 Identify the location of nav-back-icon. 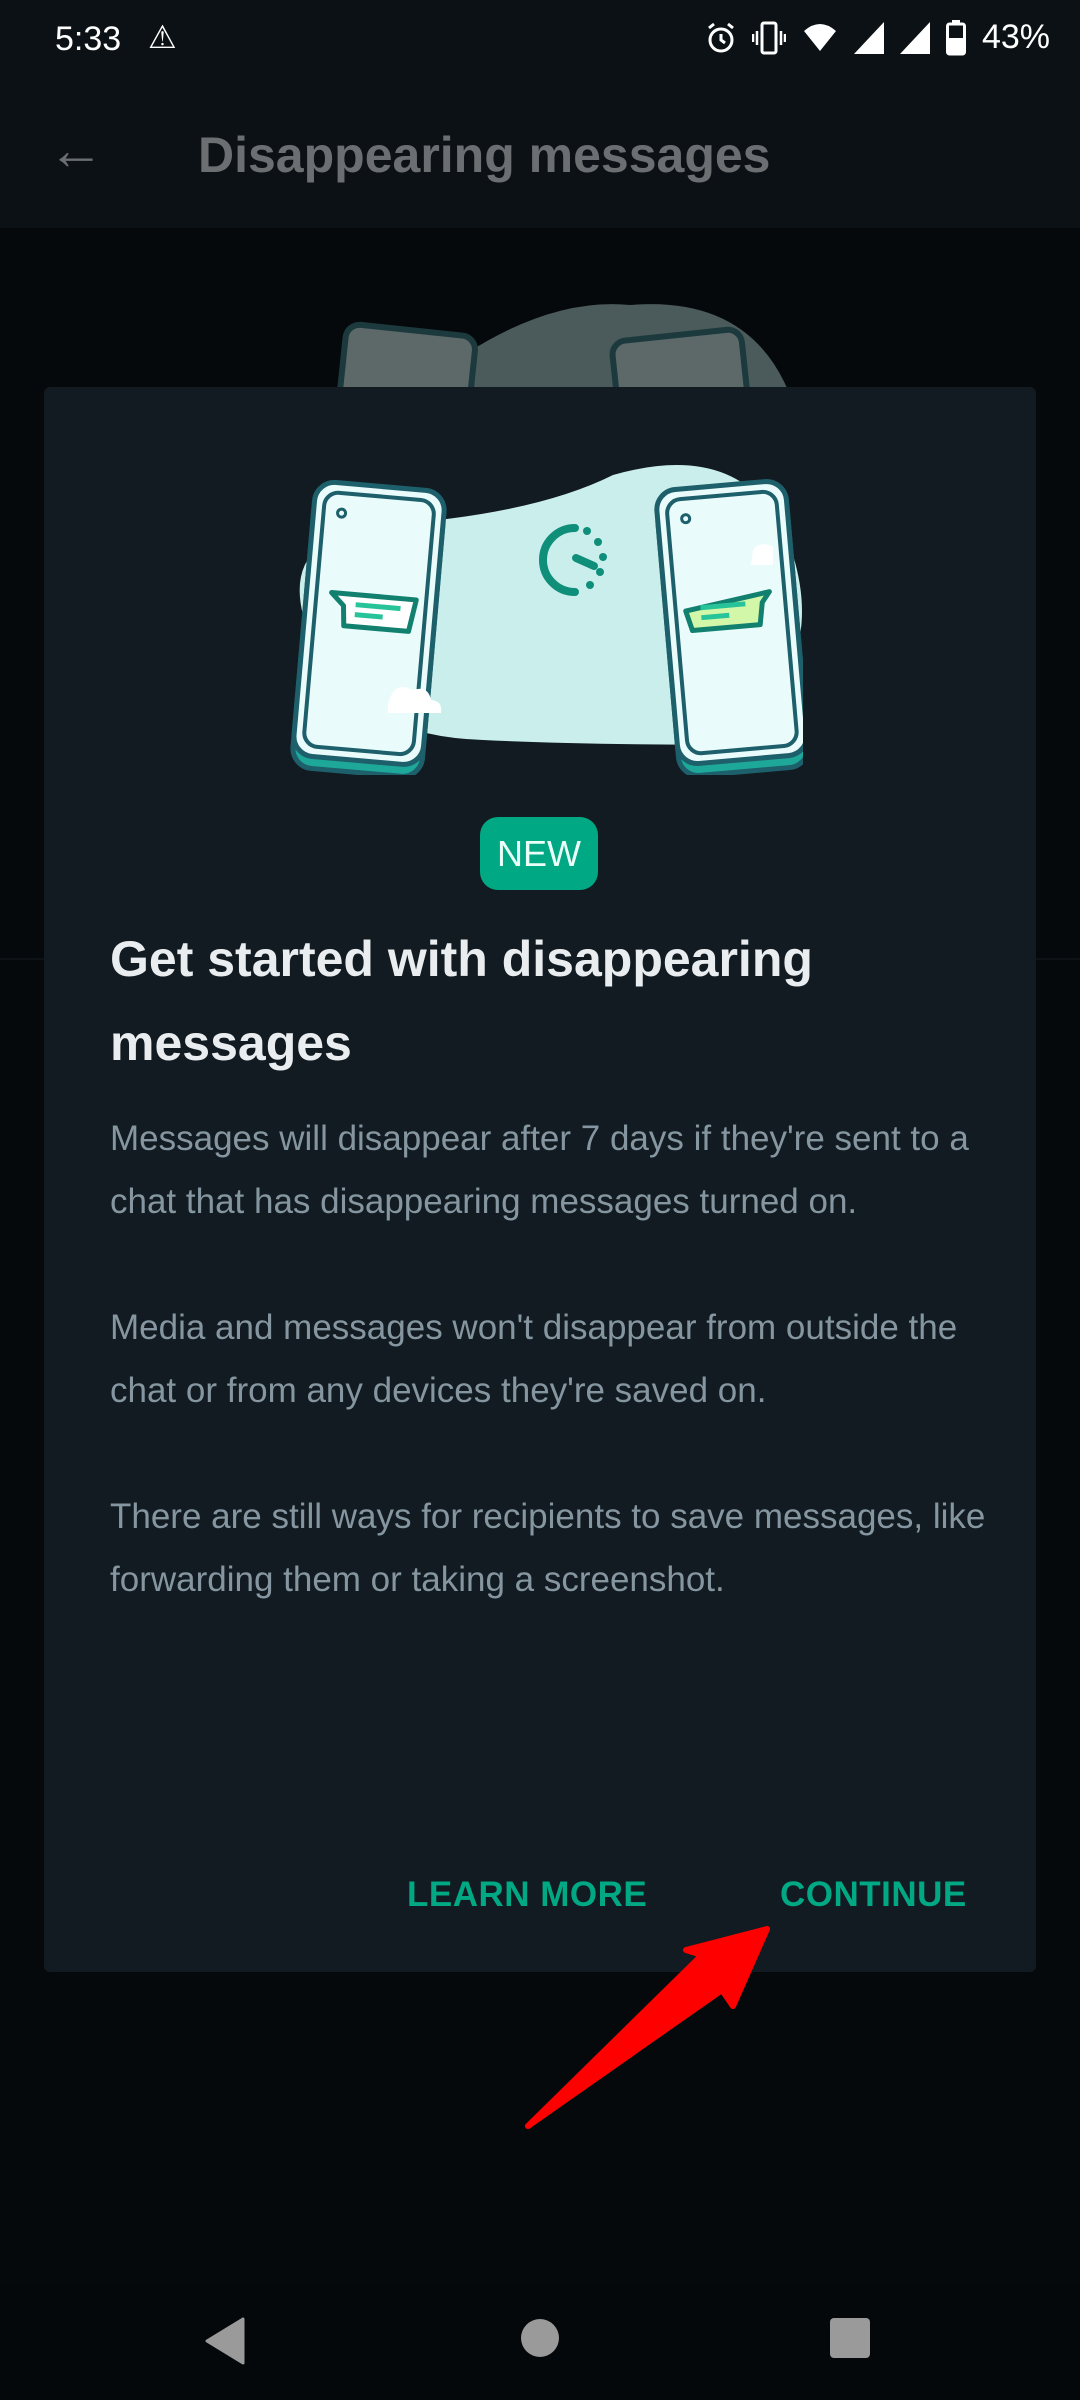
(225, 2341).